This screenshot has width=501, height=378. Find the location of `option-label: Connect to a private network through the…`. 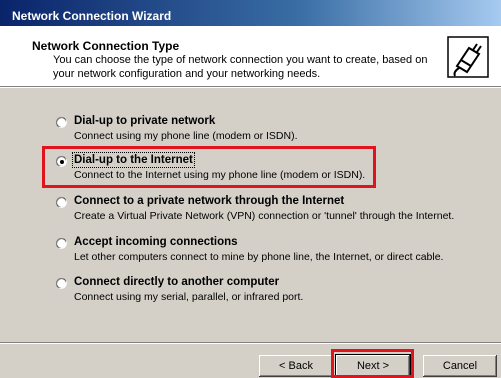

option-label: Connect to a private network through the… is located at coordinates (209, 201).